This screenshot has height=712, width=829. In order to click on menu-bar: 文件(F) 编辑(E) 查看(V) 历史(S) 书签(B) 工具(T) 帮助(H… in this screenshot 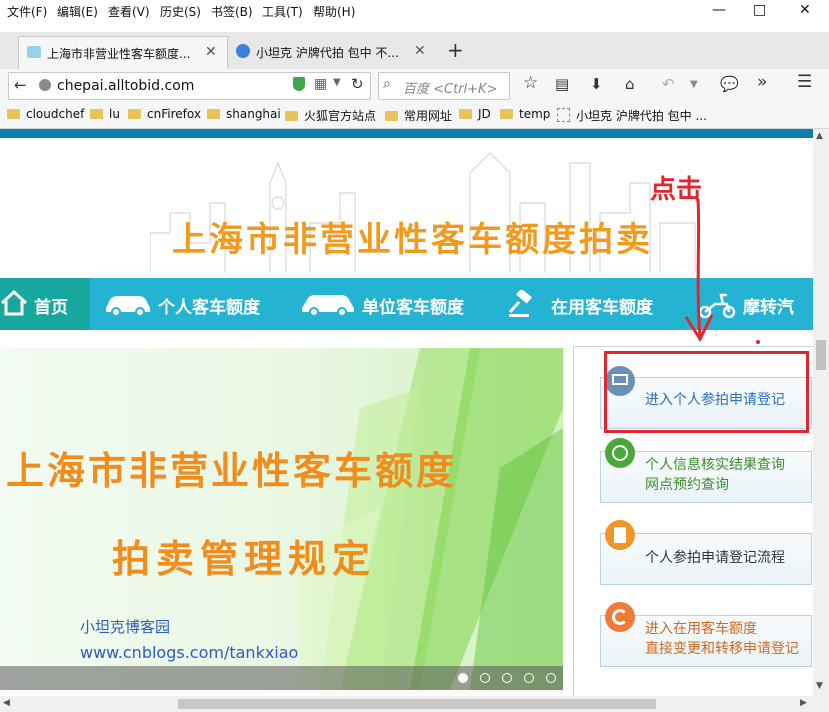, I will do `click(414, 11)`.